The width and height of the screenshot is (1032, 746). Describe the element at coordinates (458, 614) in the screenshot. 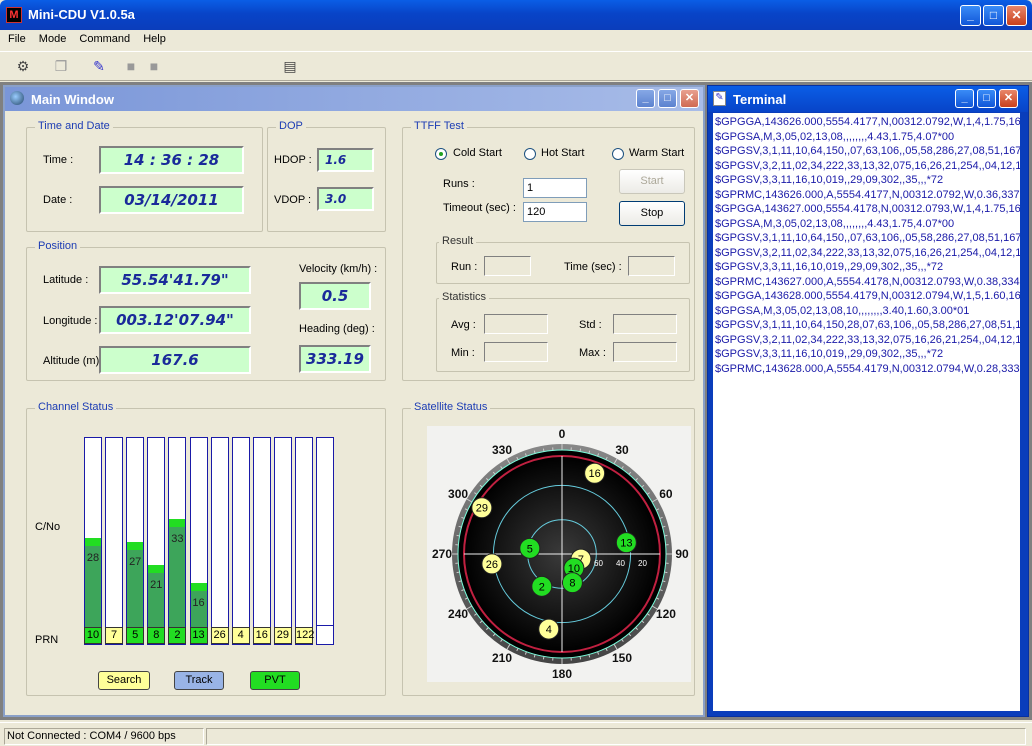

I see `azimuth-label: 240` at that location.